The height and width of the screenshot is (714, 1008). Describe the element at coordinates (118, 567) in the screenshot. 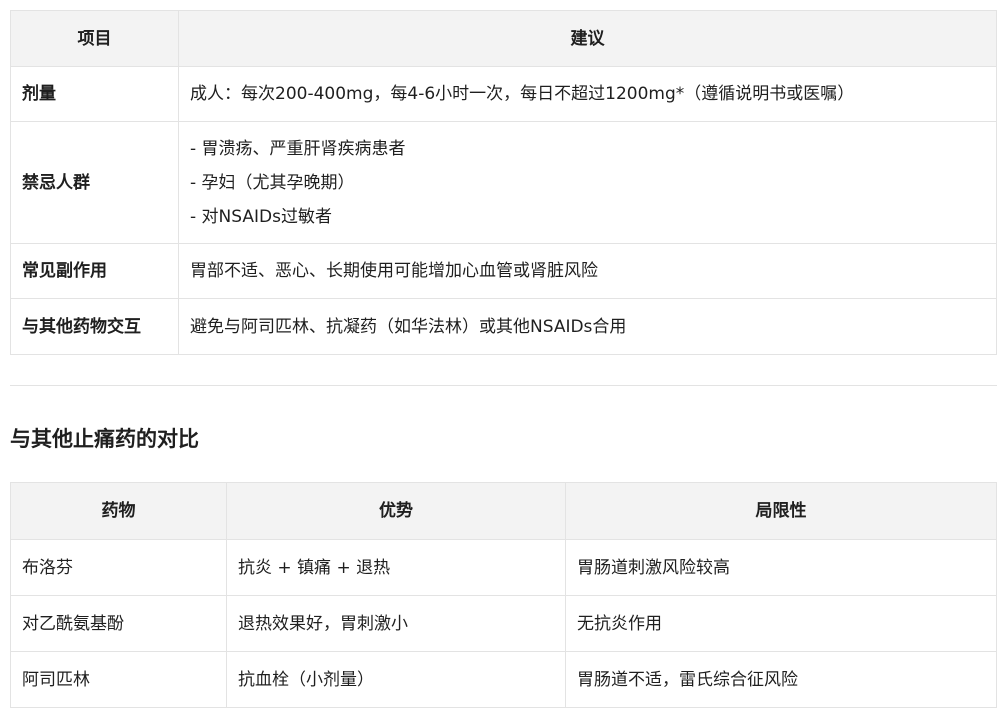

I see `drug-name-cell: 布洛芬` at that location.